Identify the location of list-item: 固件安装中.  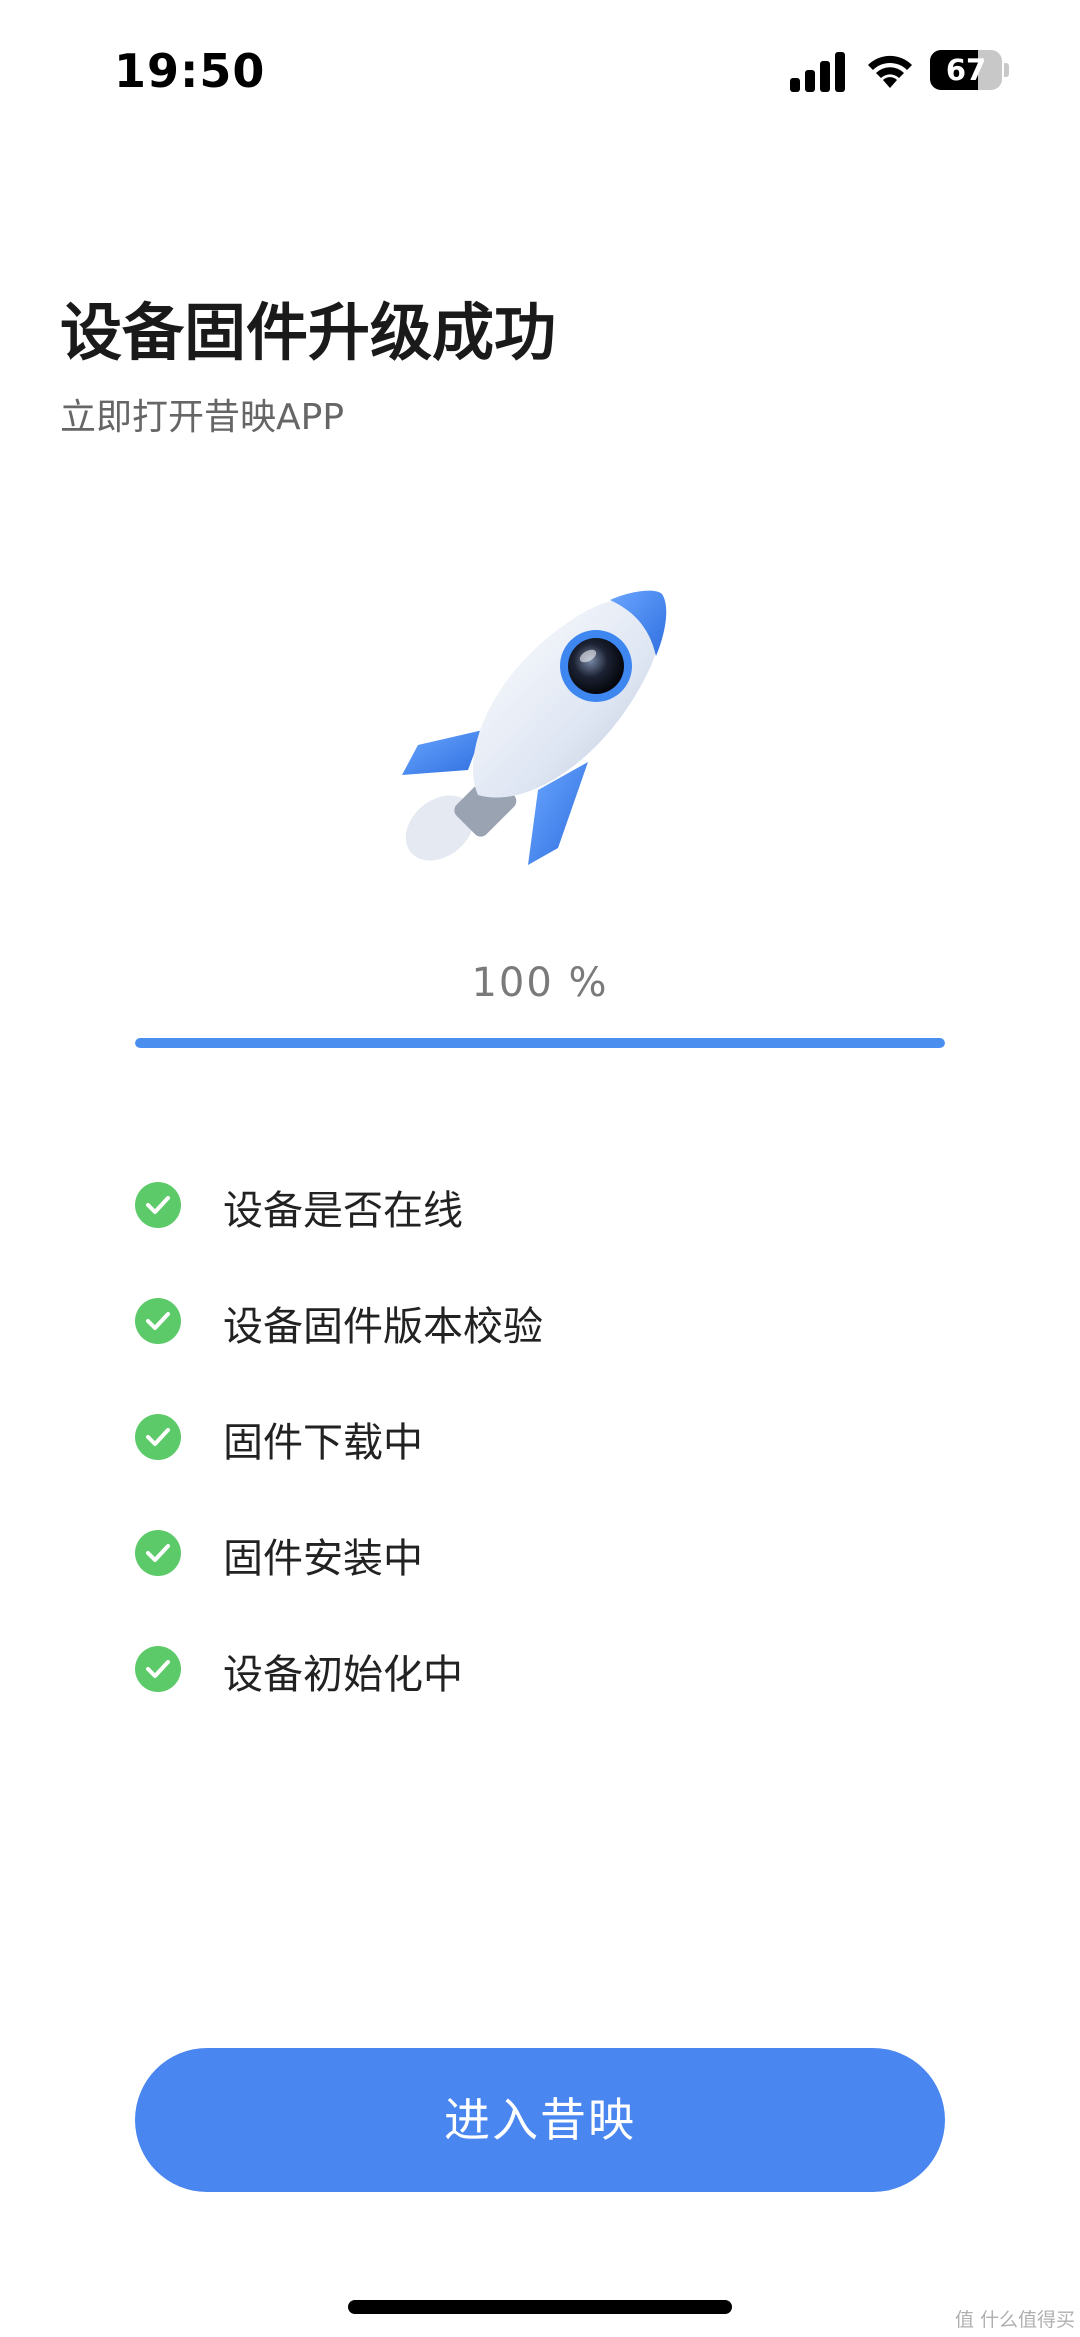
(535, 1578).